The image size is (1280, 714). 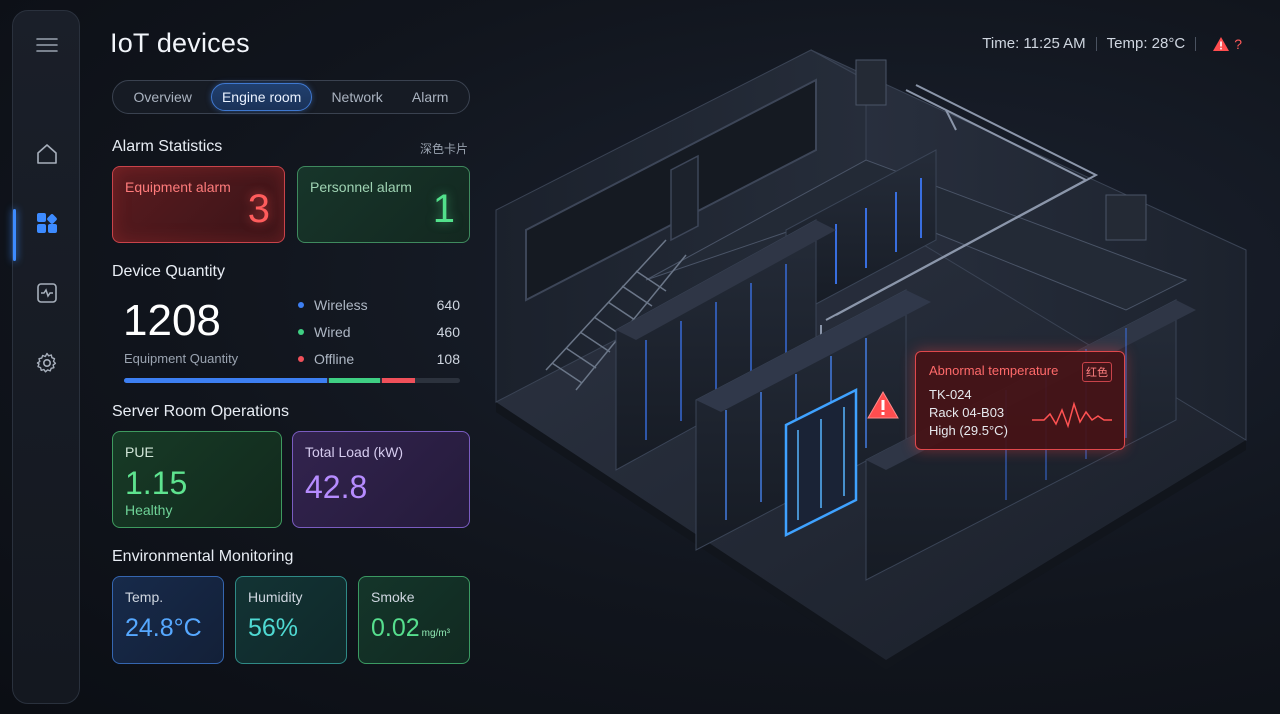 I want to click on total-load-card: Total Load (kW) 42.8, so click(x=381, y=479).